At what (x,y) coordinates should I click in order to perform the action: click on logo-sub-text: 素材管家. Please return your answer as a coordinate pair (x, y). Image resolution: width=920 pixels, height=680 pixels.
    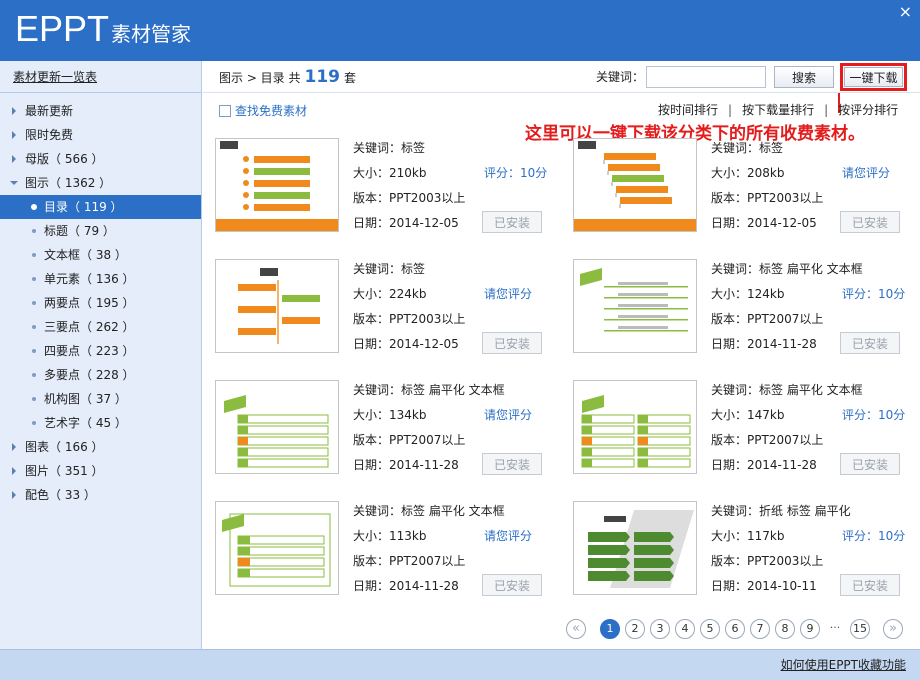
    Looking at the image, I should click on (151, 34).